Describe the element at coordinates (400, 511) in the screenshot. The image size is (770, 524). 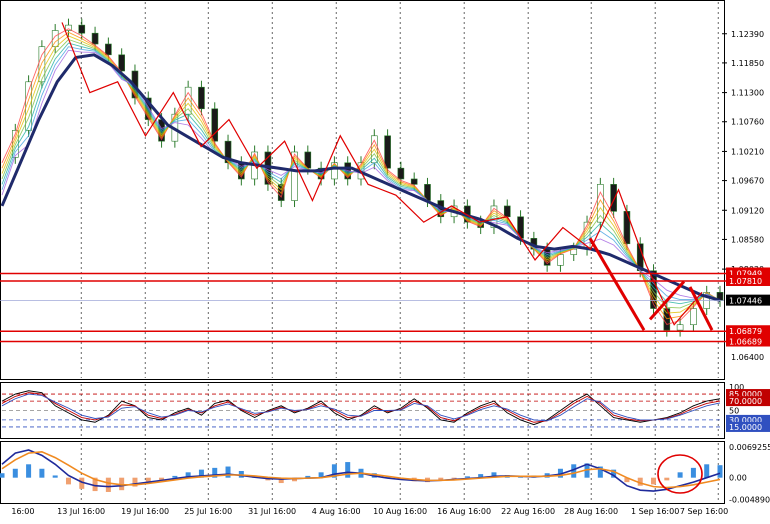
I see `x-tick-label: 10 Aug 16:00` at that location.